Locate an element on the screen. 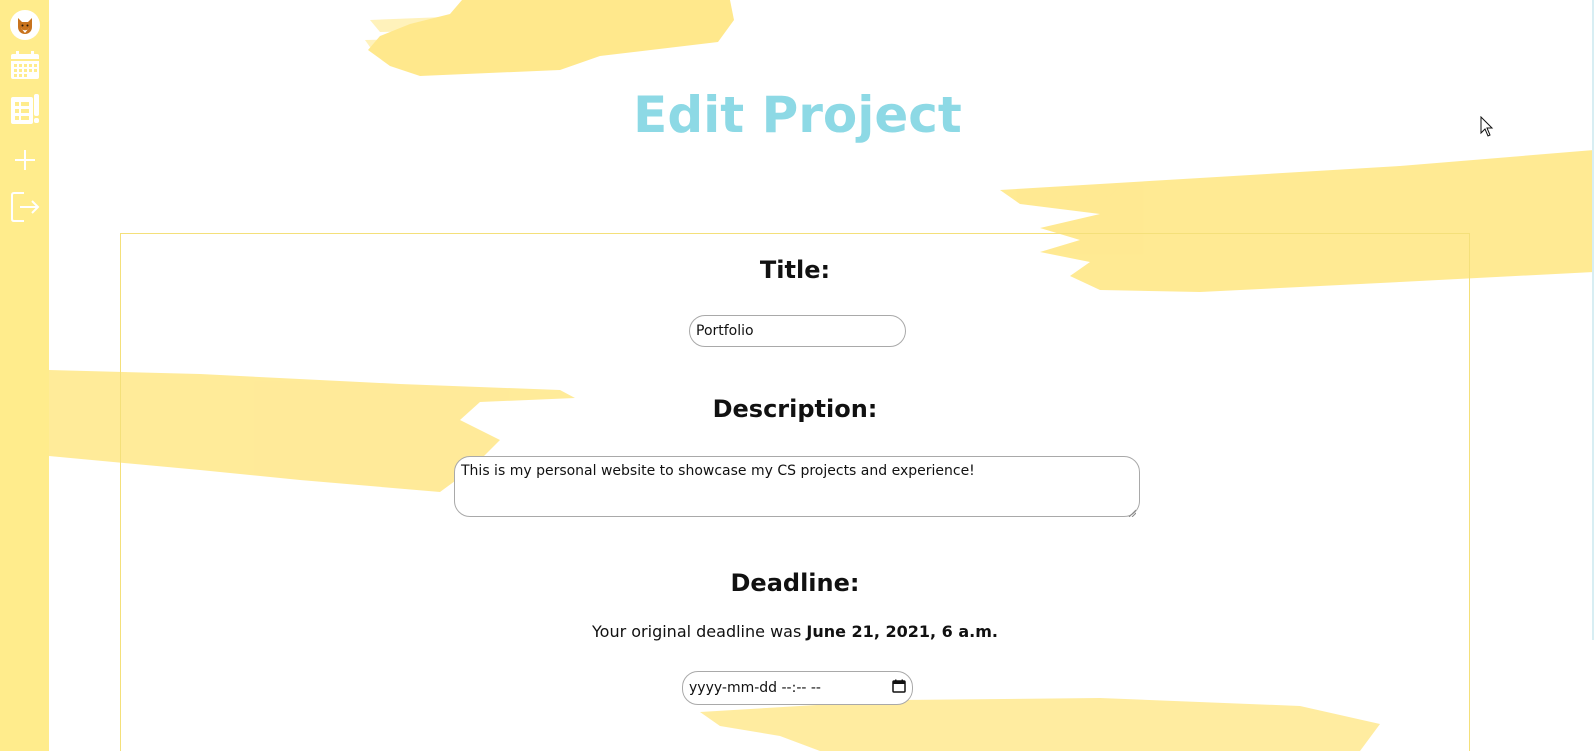 The width and height of the screenshot is (1594, 751). title-input: Portfolio is located at coordinates (797, 331).